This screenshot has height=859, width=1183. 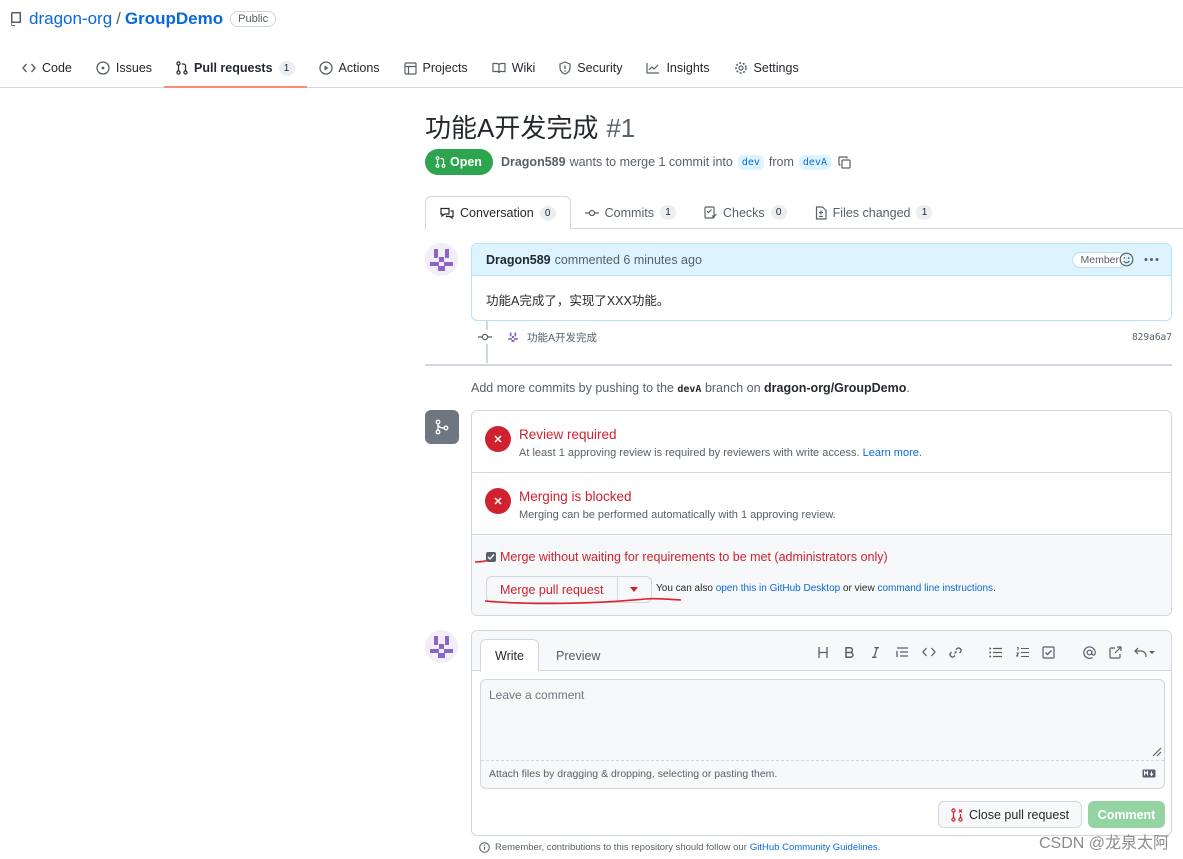 I want to click on visibility-badge: Public, so click(x=253, y=19).